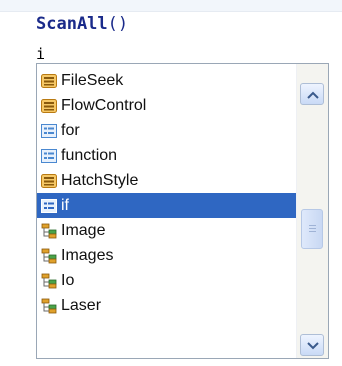  Describe the element at coordinates (89, 155) in the screenshot. I see `list-item-label: function` at that location.